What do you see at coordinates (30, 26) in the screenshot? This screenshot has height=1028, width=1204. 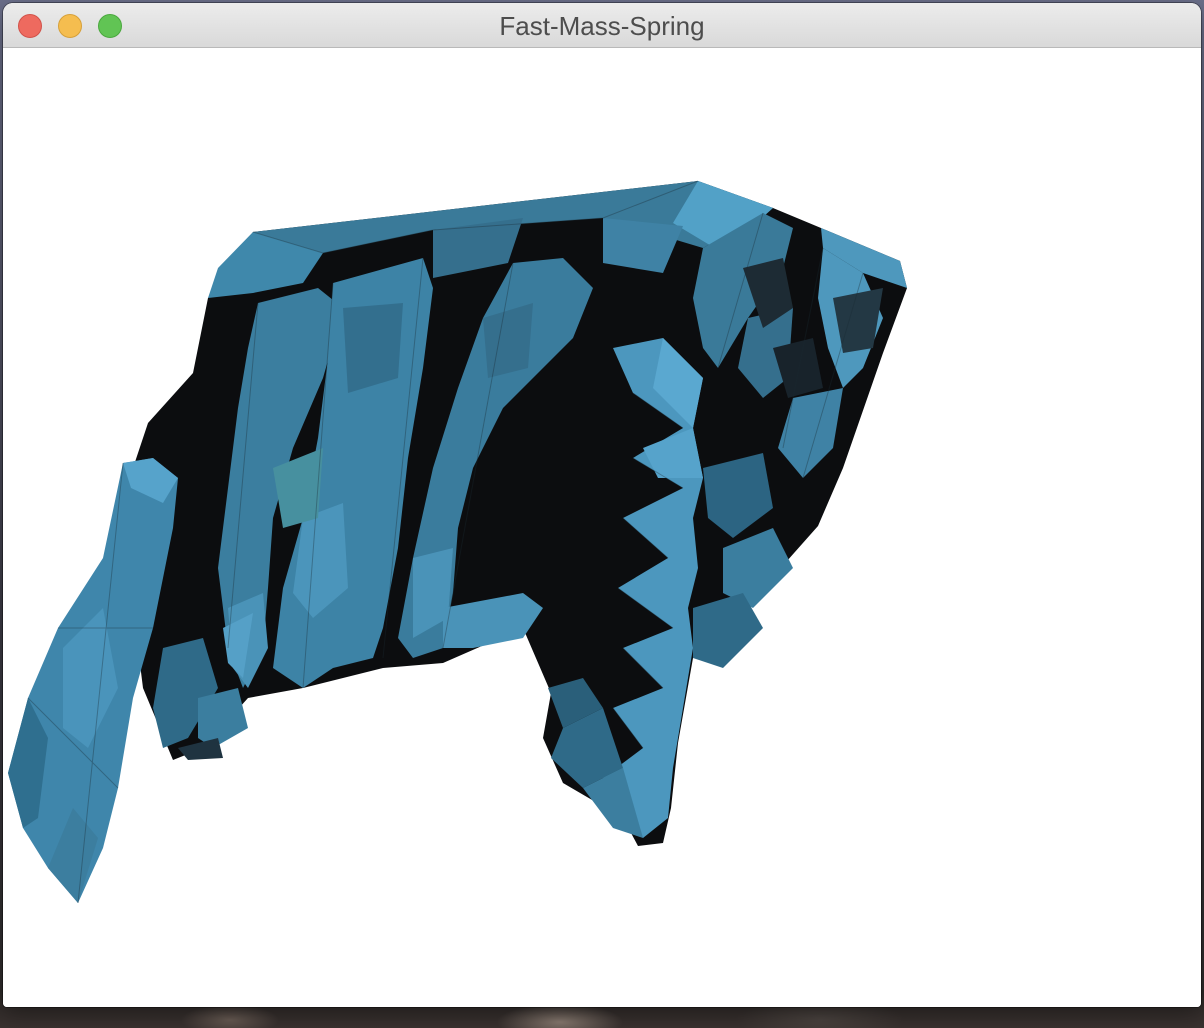 I see `close-button` at bounding box center [30, 26].